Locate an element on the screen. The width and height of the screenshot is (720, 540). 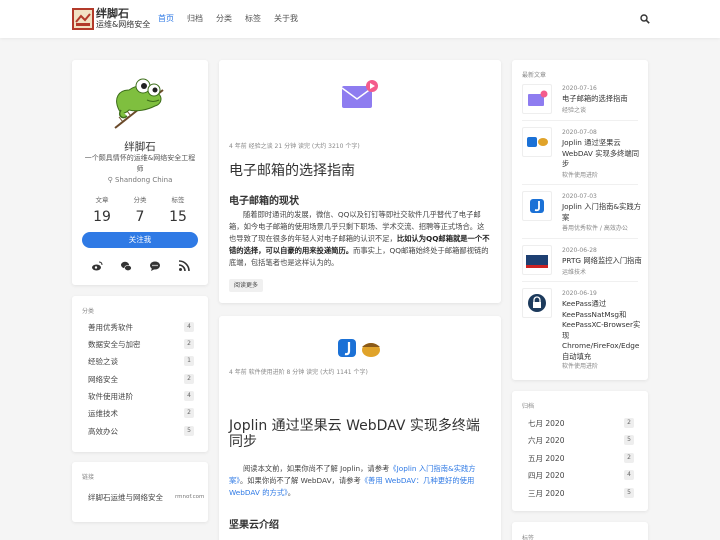
keepass-icon is located at coordinates (537, 303).